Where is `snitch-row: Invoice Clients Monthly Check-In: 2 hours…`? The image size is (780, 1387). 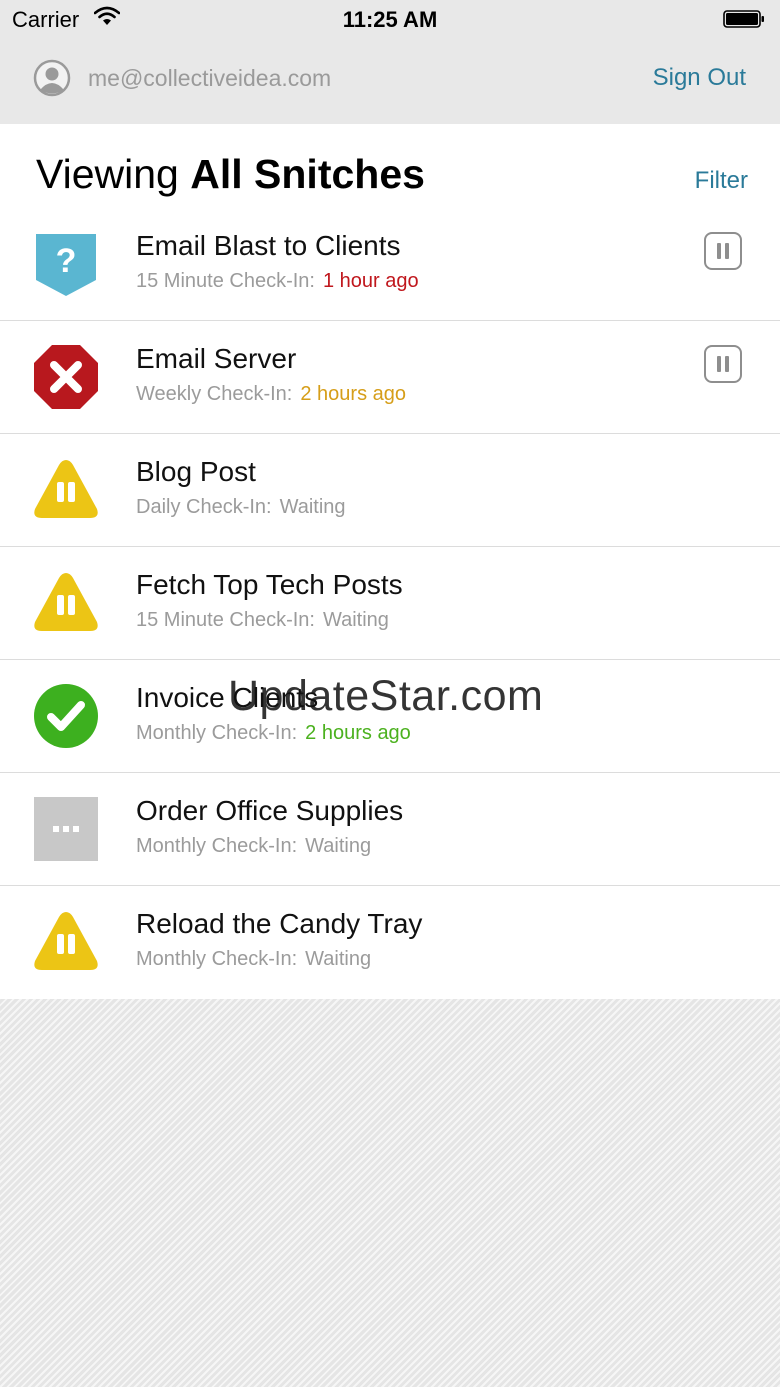 snitch-row: Invoice Clients Monthly Check-In: 2 hours… is located at coordinates (390, 716).